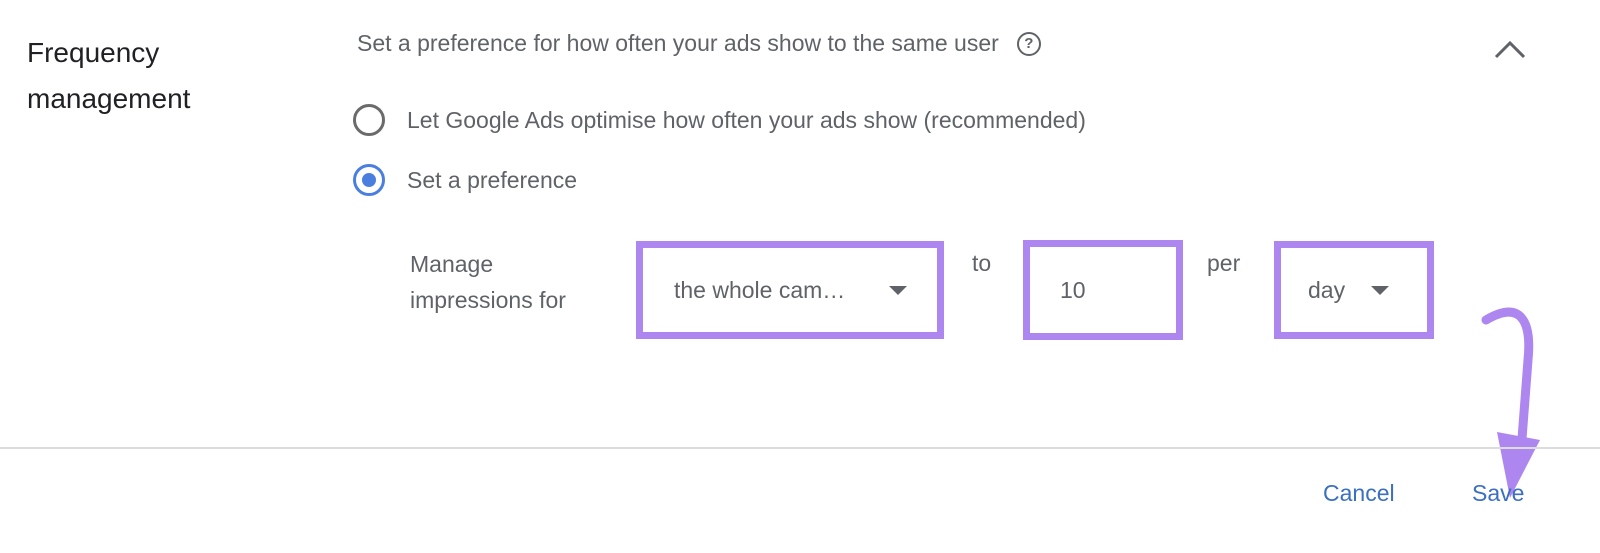  Describe the element at coordinates (800, 448) in the screenshot. I see `footer-divider` at that location.